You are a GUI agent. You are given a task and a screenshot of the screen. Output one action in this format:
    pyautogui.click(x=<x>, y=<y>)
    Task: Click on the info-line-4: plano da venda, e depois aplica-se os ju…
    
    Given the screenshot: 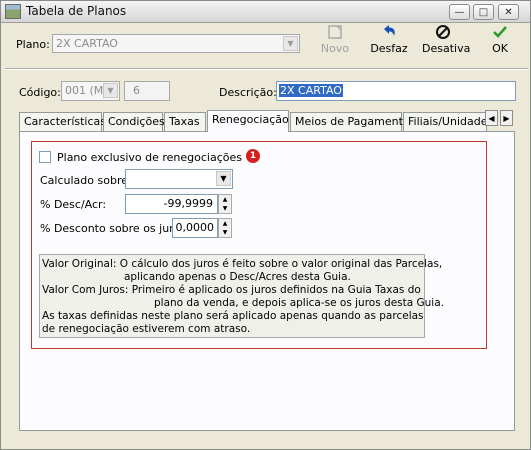 What is the action you would take?
    pyautogui.click(x=299, y=303)
    